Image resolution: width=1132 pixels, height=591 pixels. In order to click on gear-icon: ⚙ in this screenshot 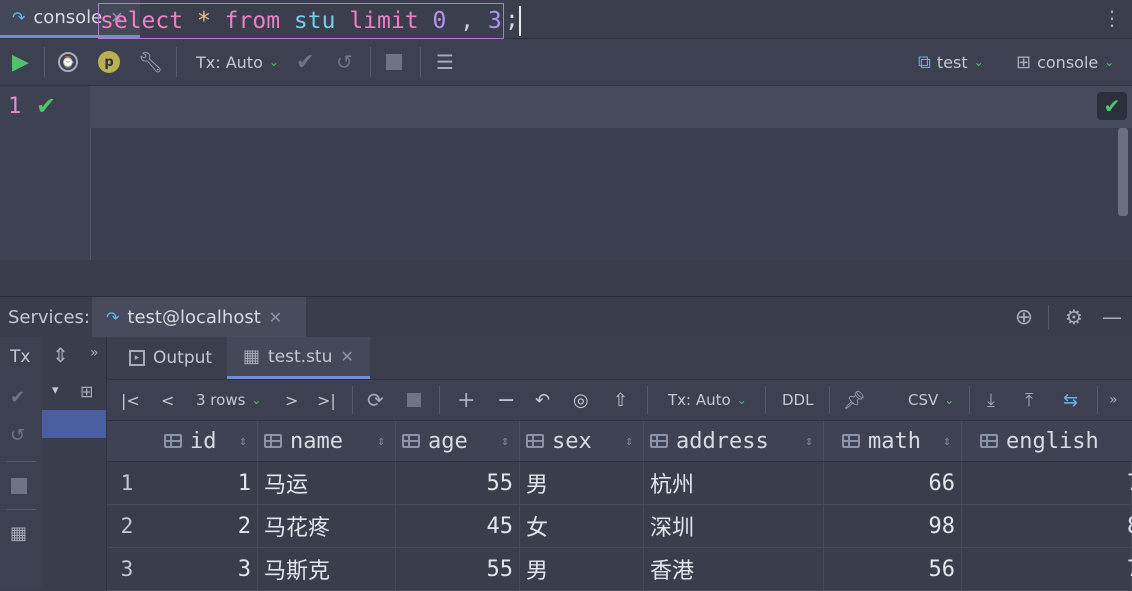, I will do `click(1074, 317)`.